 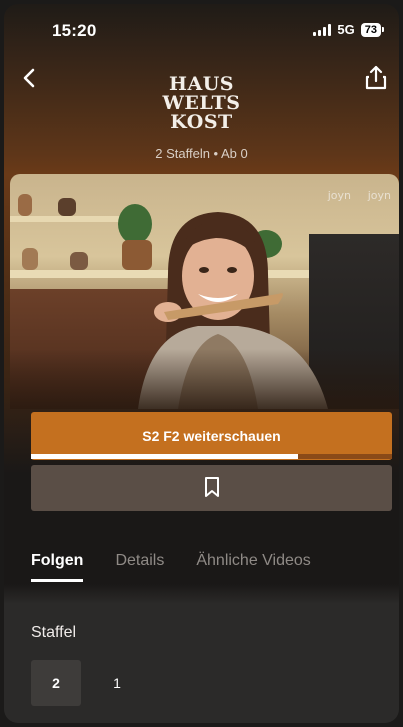 What do you see at coordinates (74, 30) in the screenshot?
I see `status-time: 15:20` at bounding box center [74, 30].